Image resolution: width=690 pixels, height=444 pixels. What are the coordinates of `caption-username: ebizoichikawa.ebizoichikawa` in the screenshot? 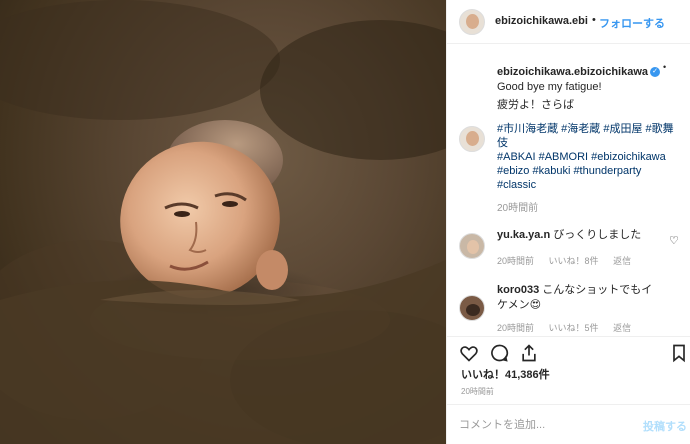 It's located at (572, 72).